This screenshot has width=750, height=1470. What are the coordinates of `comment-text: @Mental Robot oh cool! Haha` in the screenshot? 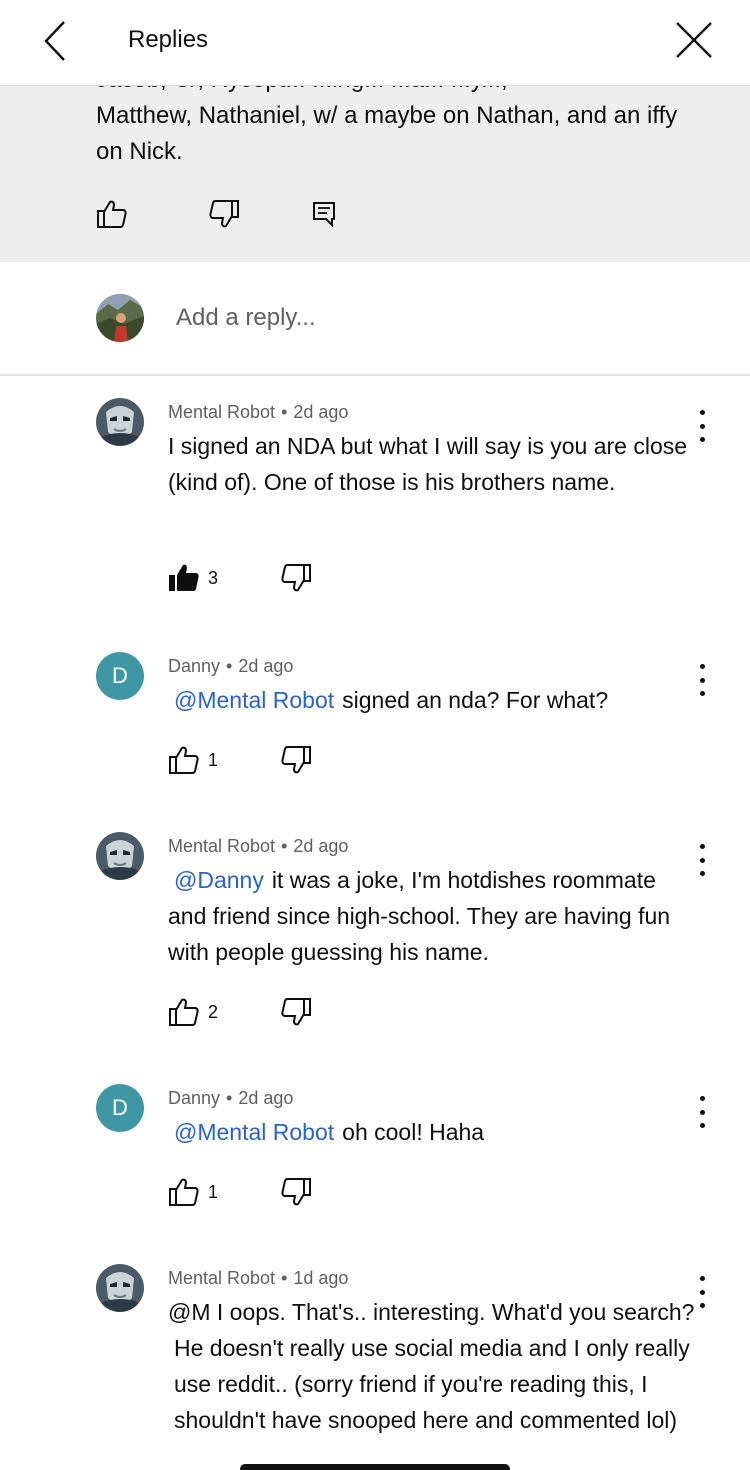 It's located at (432, 1132).